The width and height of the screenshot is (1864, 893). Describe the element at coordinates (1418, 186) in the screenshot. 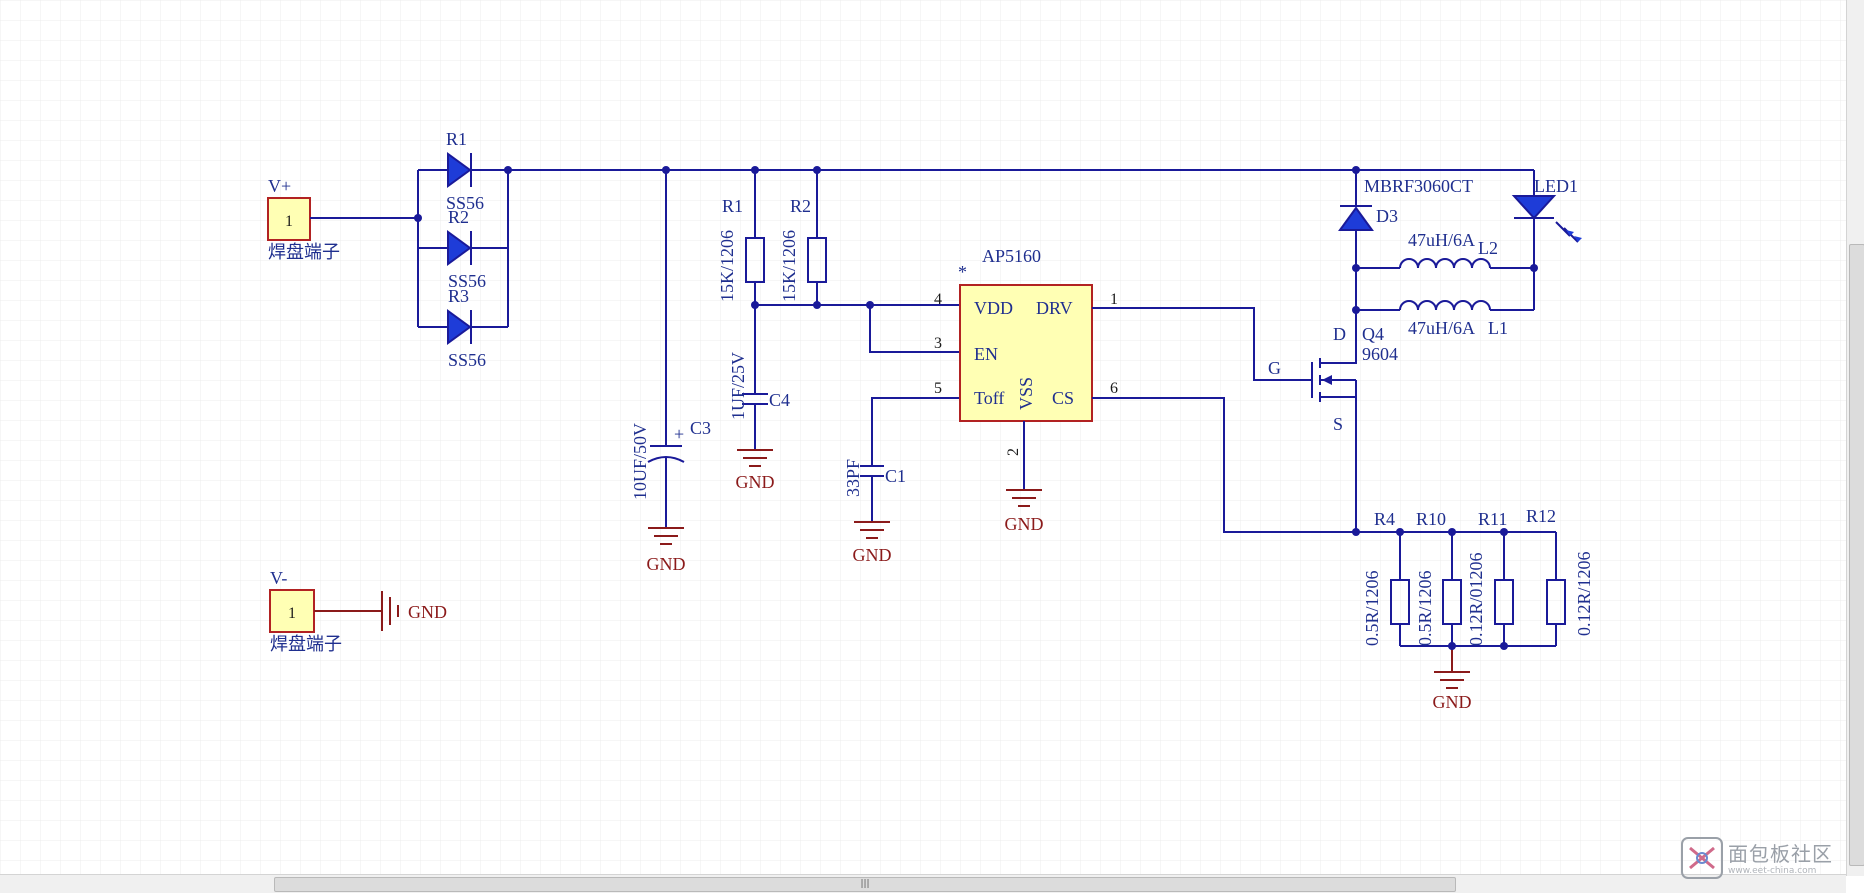

I see `diode-schottky-value: MBRF3060CT` at that location.